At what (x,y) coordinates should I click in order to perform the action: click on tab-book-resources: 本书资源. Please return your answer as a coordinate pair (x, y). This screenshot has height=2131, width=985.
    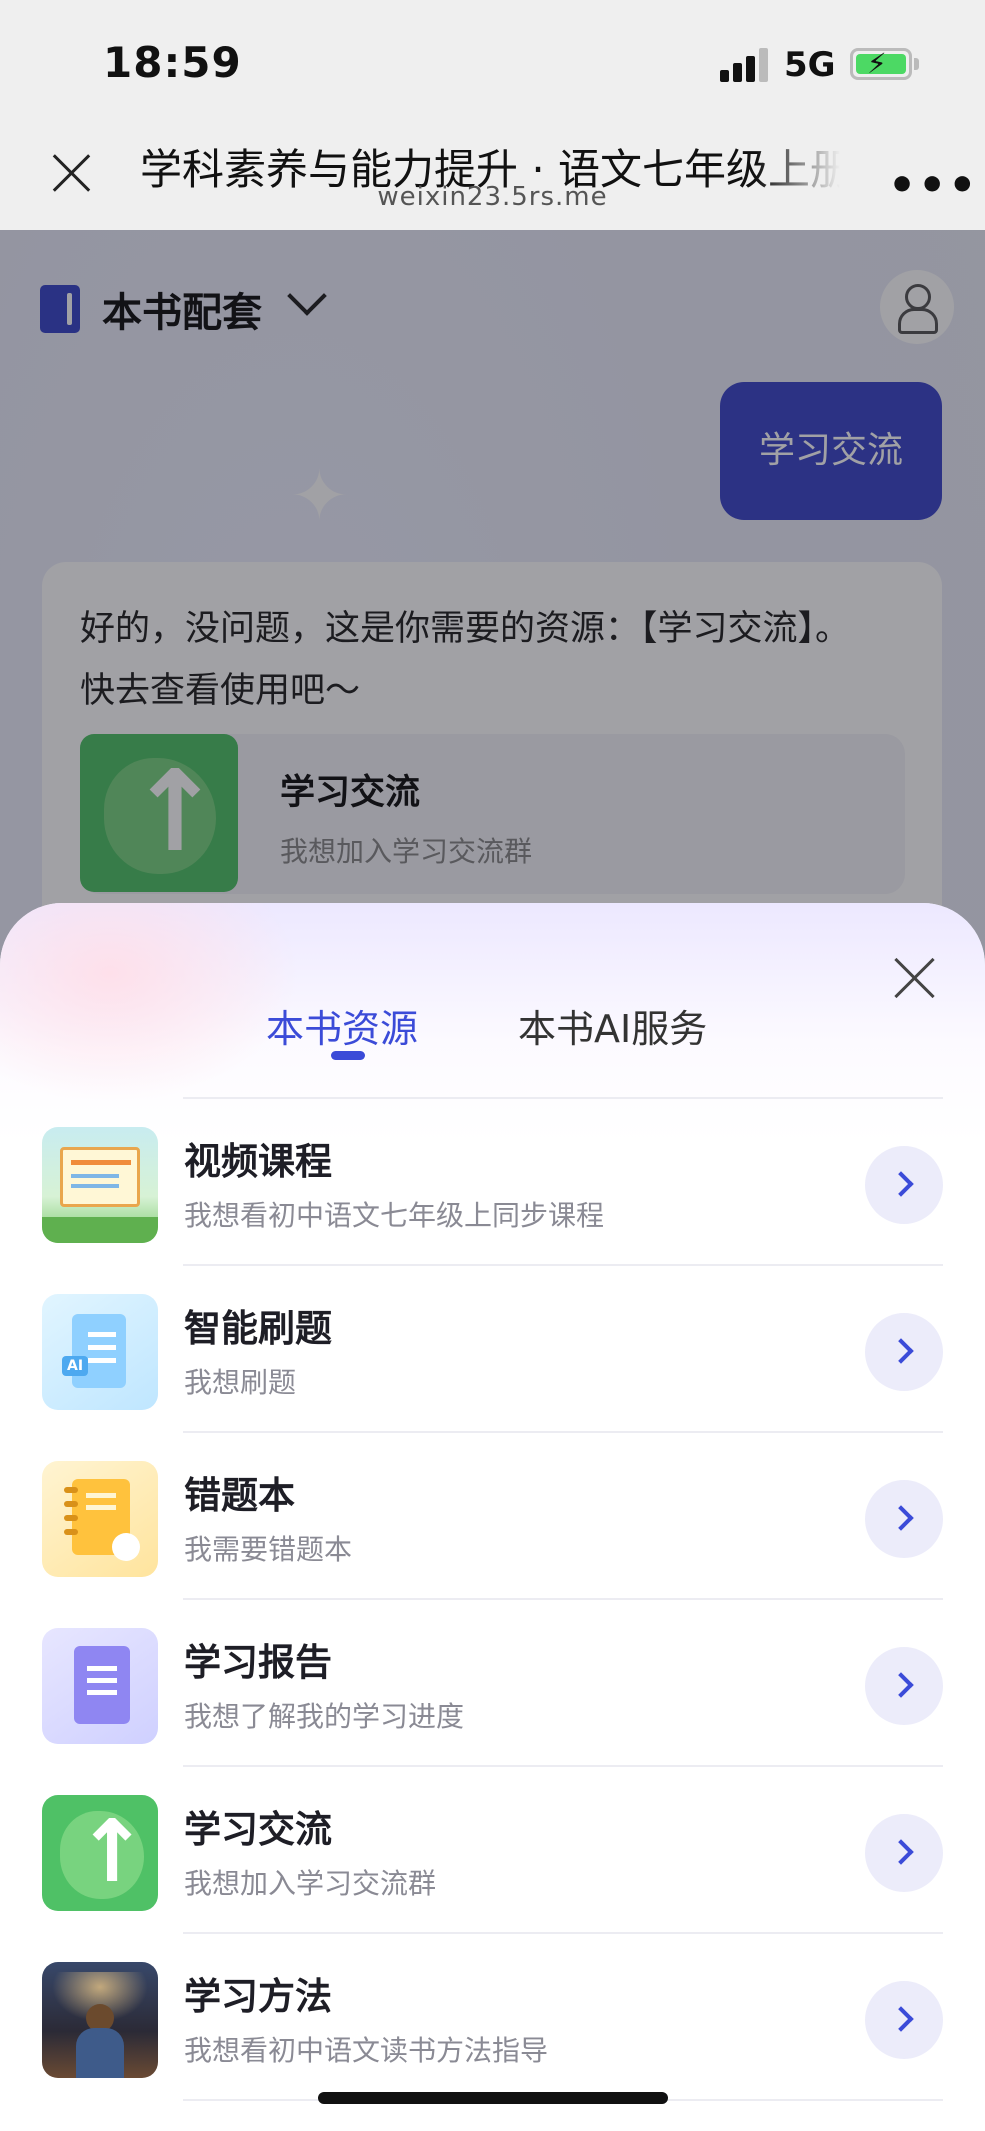
    Looking at the image, I should click on (342, 1025).